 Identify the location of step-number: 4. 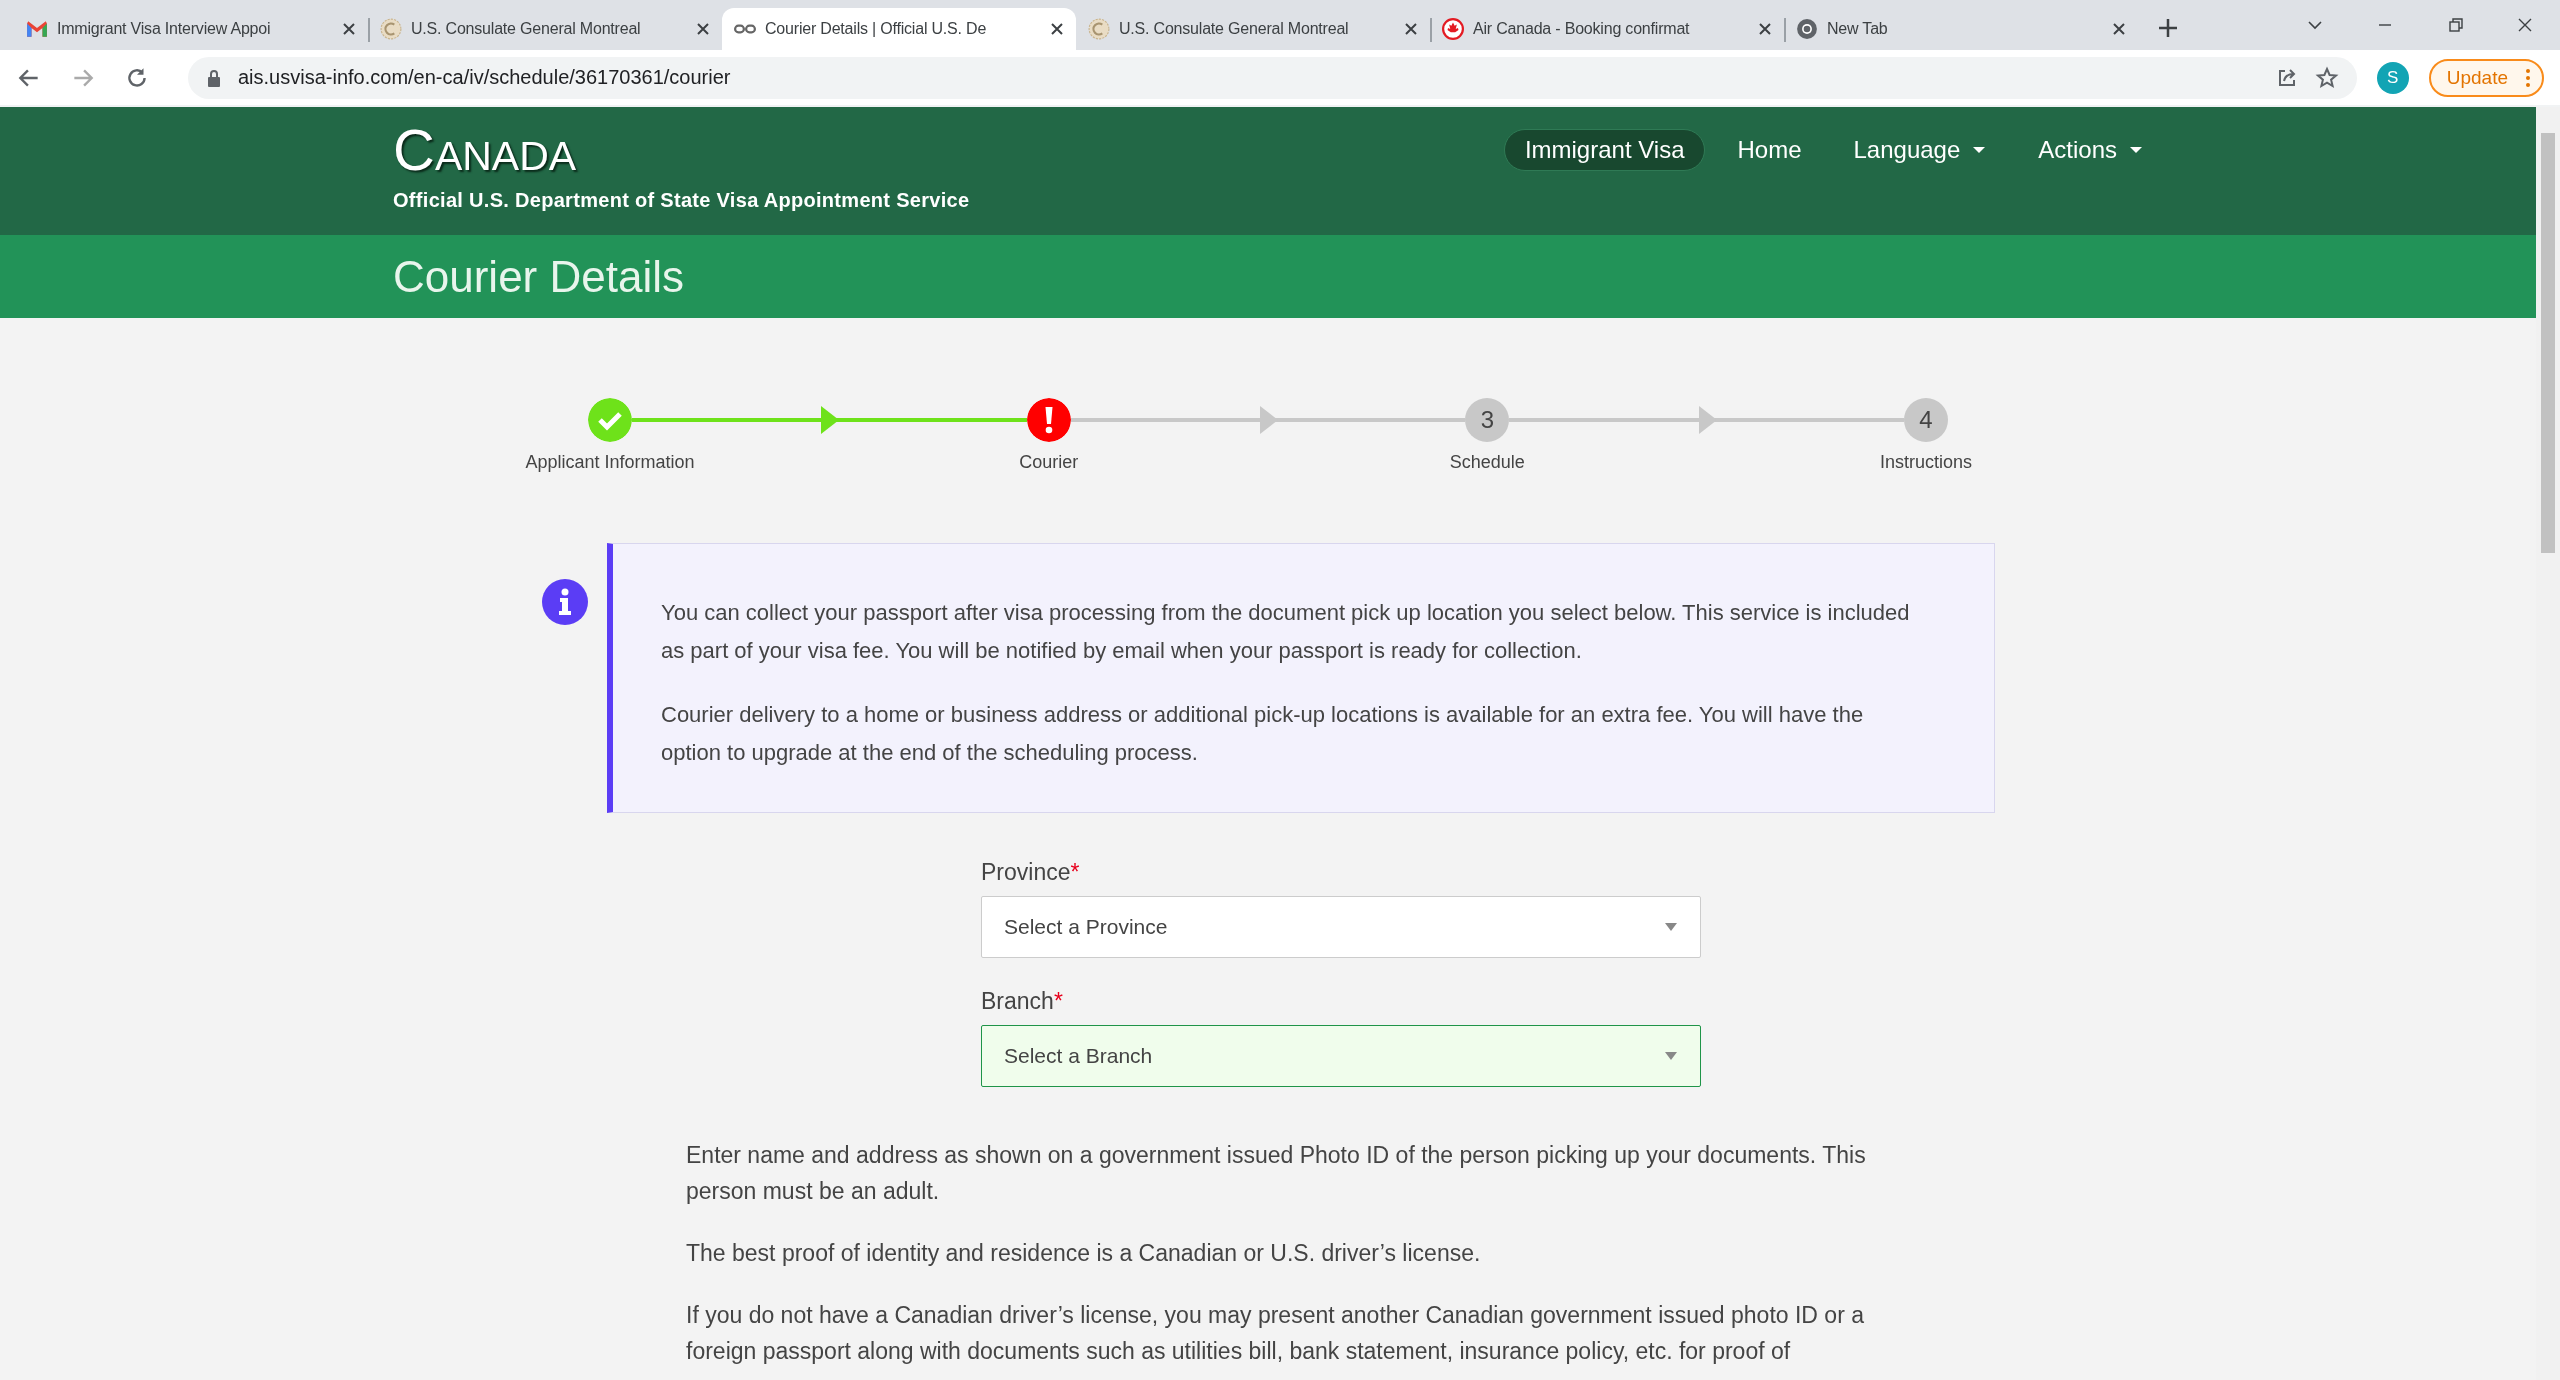
(1925, 420).